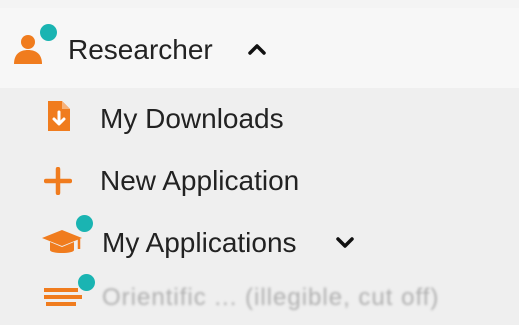 This screenshot has width=519, height=325. What do you see at coordinates (62, 244) in the screenshot?
I see `graduation-cap-icon` at bounding box center [62, 244].